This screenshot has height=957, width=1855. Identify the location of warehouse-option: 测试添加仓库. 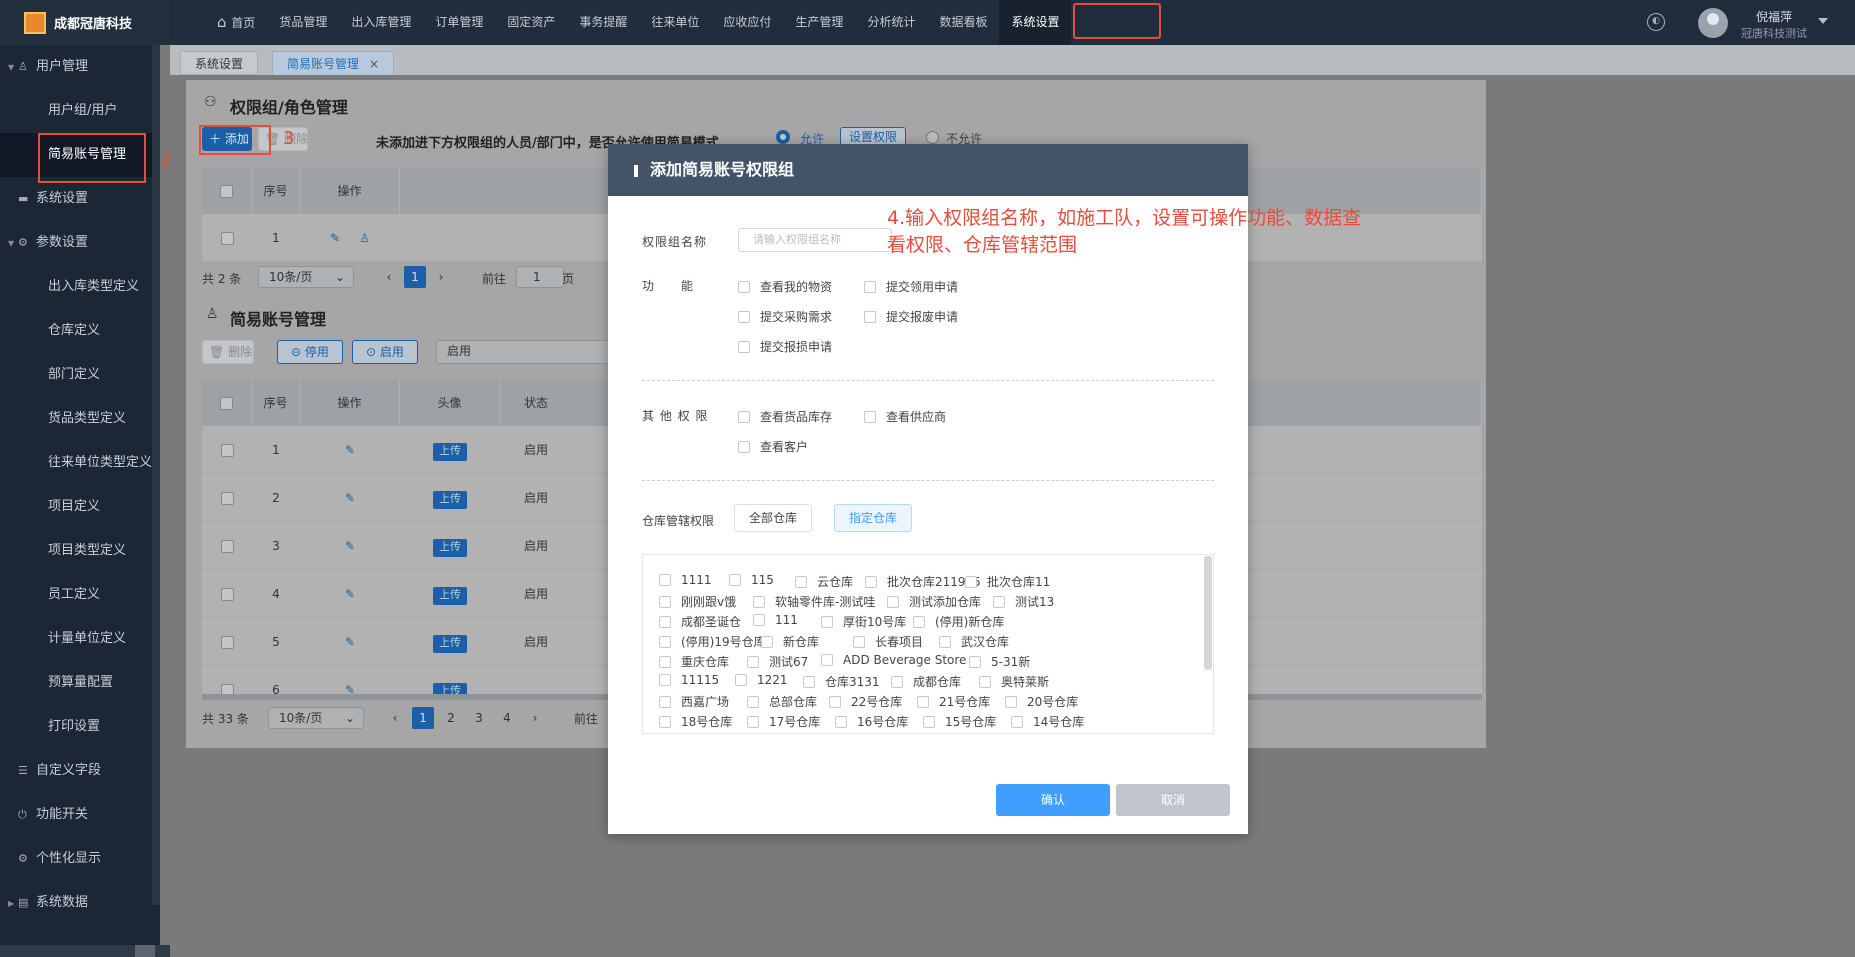
(934, 601).